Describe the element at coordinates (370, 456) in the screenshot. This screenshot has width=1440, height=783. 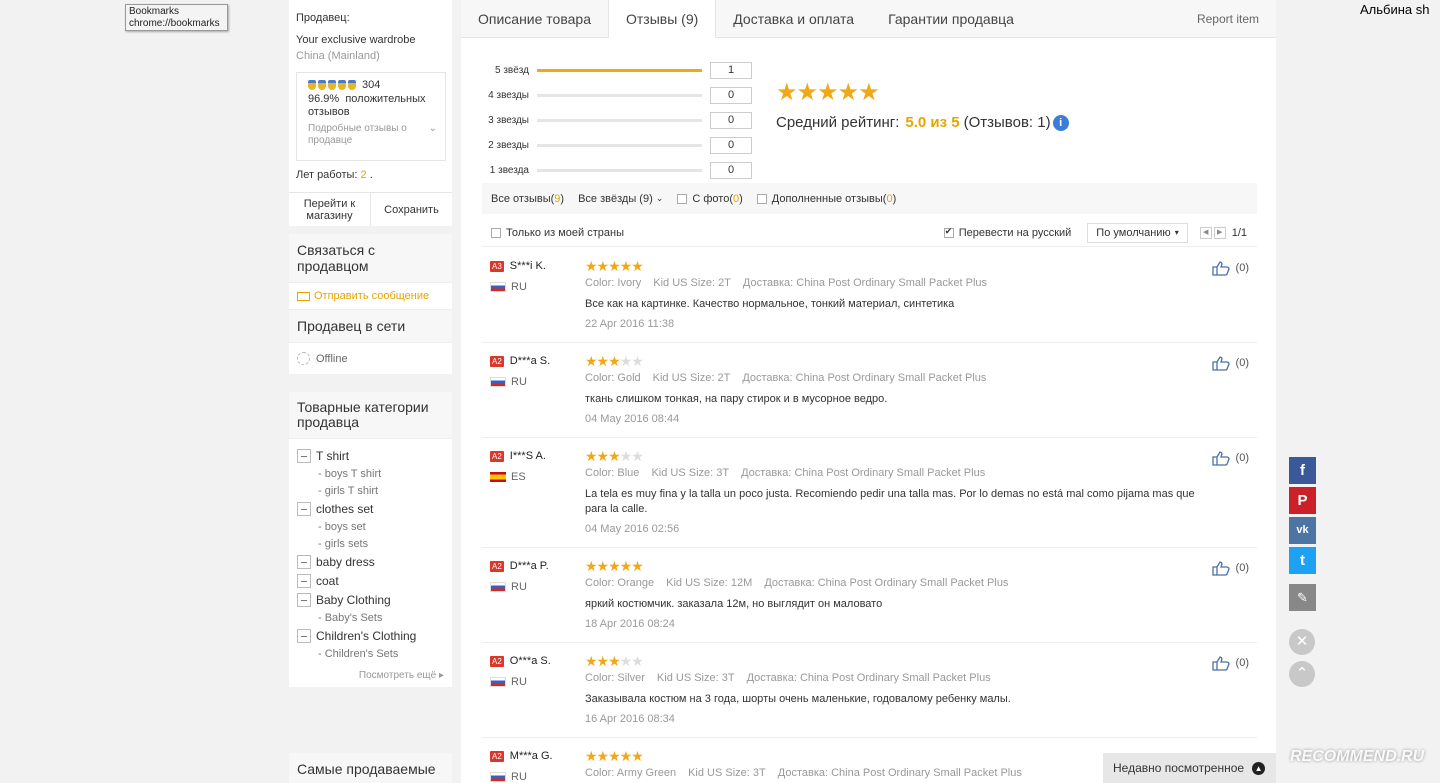
I see `category-item: T shirt` at that location.